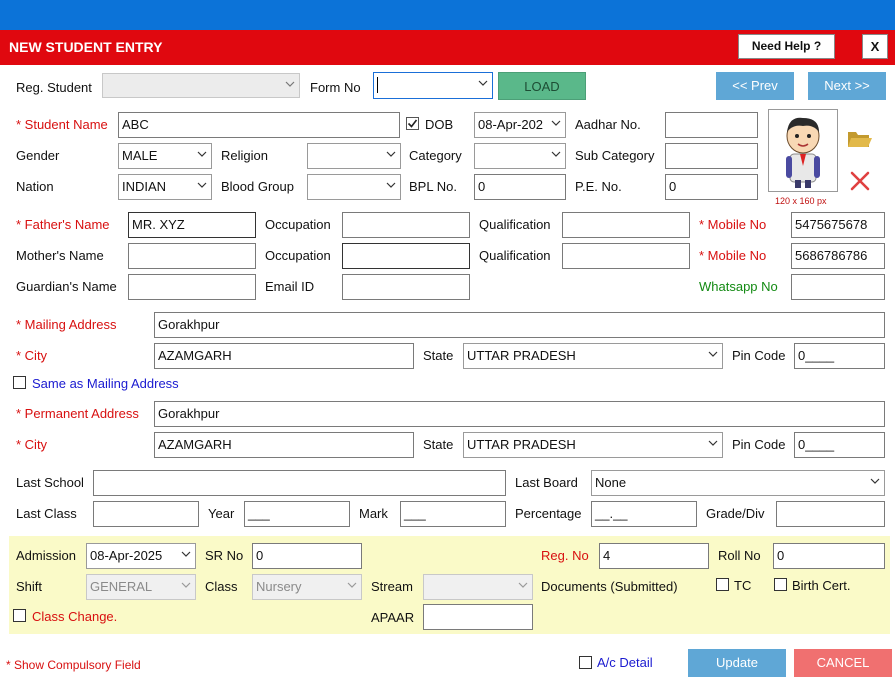 The height and width of the screenshot is (690, 895). I want to click on mother-mobile-input: 5686786786, so click(838, 256).